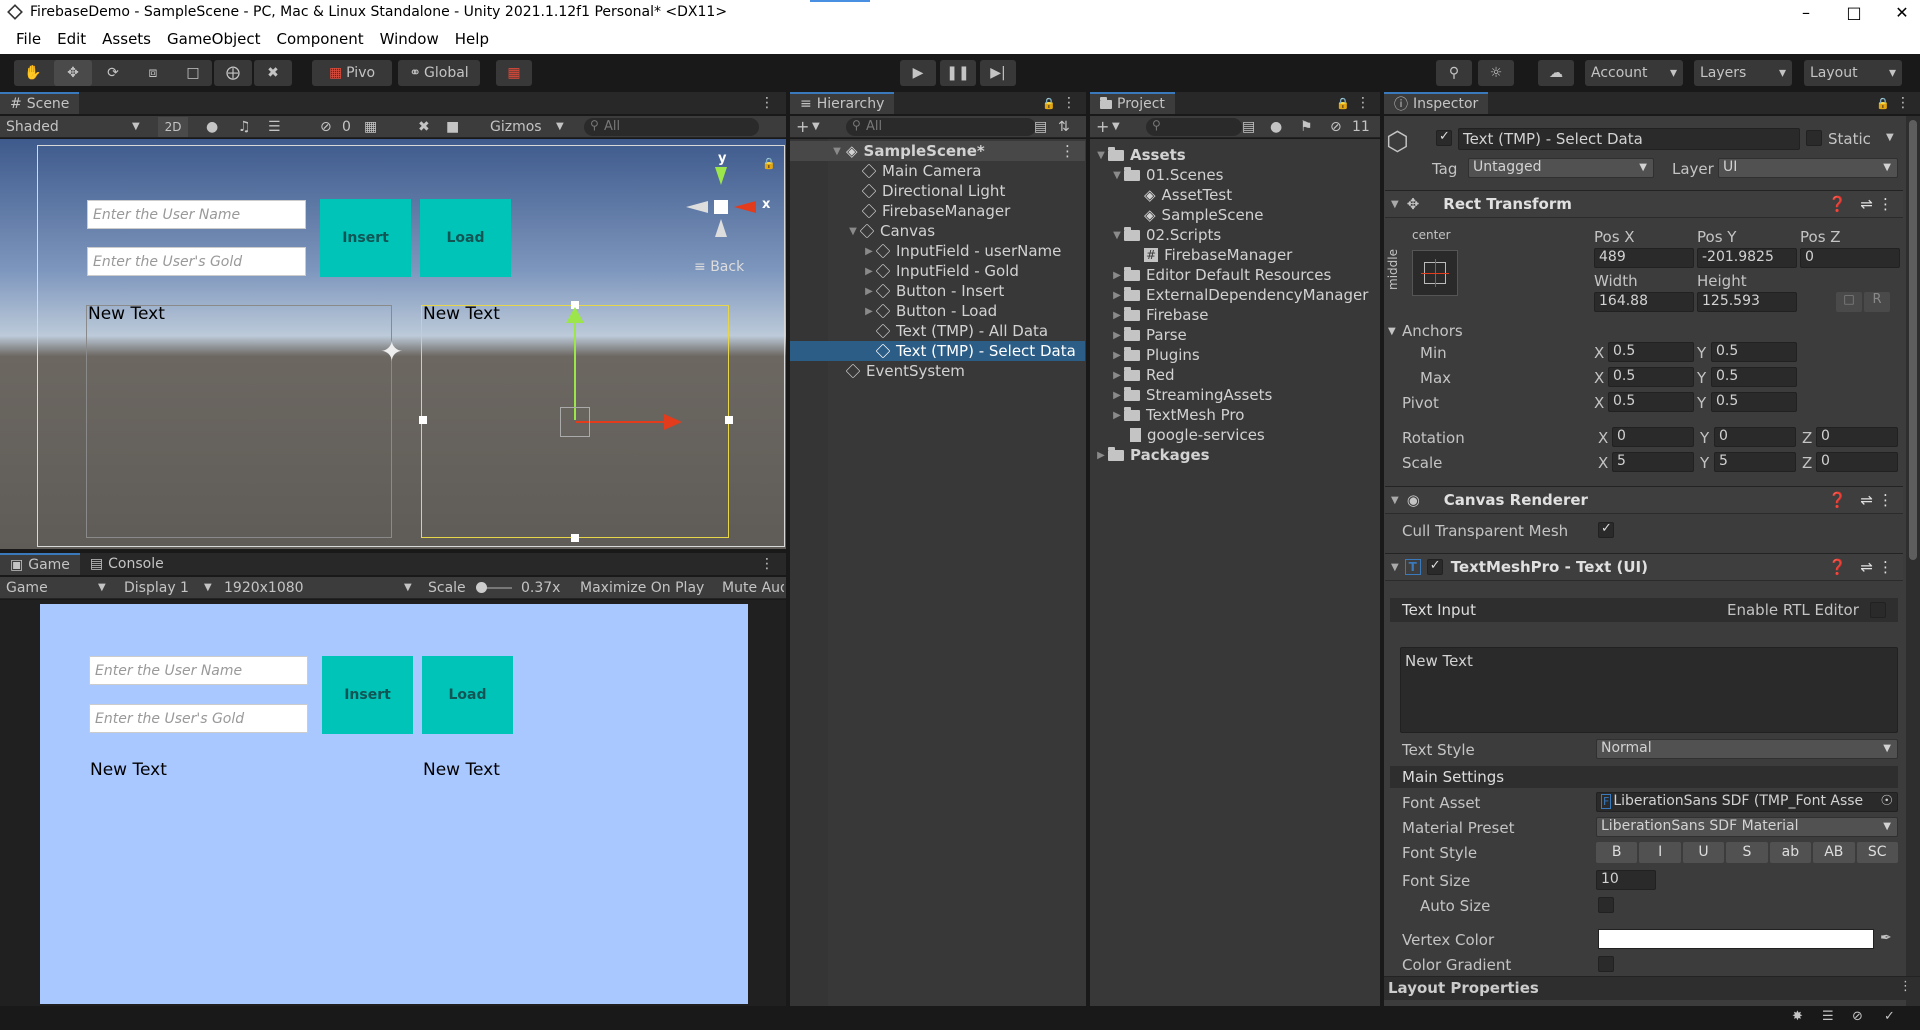 The image size is (1920, 1030). Describe the element at coordinates (214, 39) in the screenshot. I see `menu-gameobject: GameObject` at that location.